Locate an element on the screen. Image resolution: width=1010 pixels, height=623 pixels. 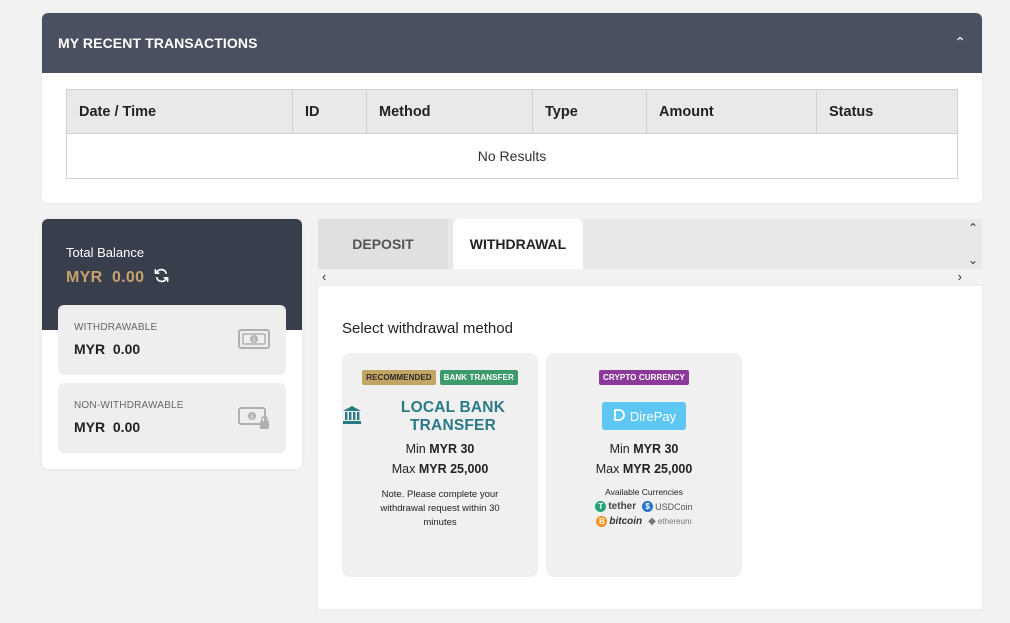
tabs-scrollbar: ⌃ ⌄ is located at coordinates (973, 244).